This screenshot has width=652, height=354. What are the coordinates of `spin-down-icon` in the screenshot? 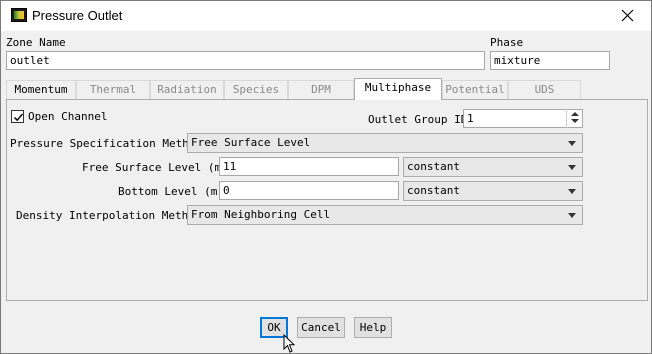 It's located at (575, 121).